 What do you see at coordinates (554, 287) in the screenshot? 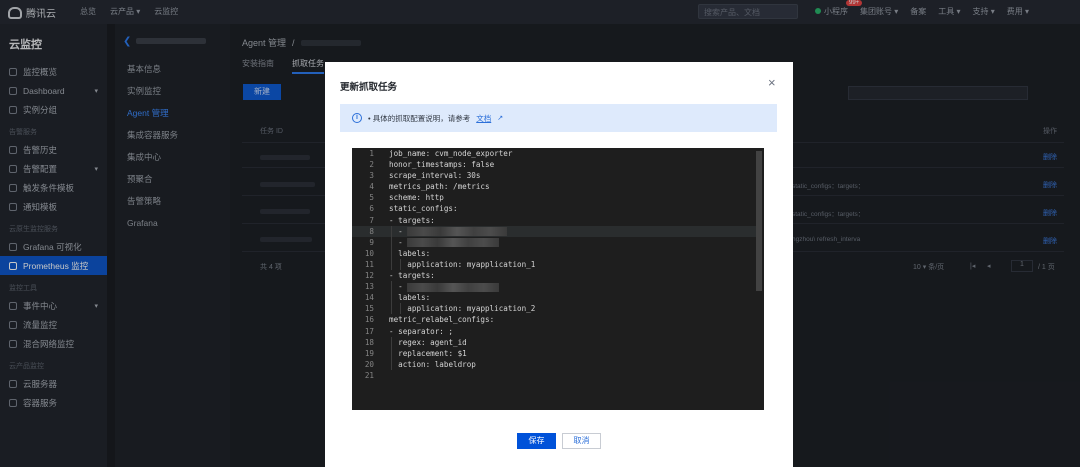
I see `code-line: 13 -` at bounding box center [554, 287].